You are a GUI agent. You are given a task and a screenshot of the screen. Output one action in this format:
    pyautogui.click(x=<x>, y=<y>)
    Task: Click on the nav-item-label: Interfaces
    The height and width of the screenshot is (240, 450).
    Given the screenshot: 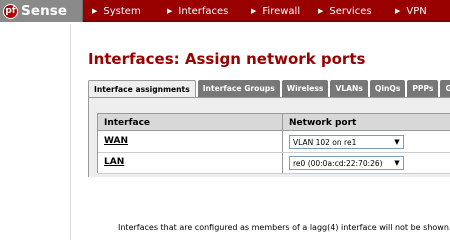 What is the action you would take?
    pyautogui.click(x=203, y=11)
    